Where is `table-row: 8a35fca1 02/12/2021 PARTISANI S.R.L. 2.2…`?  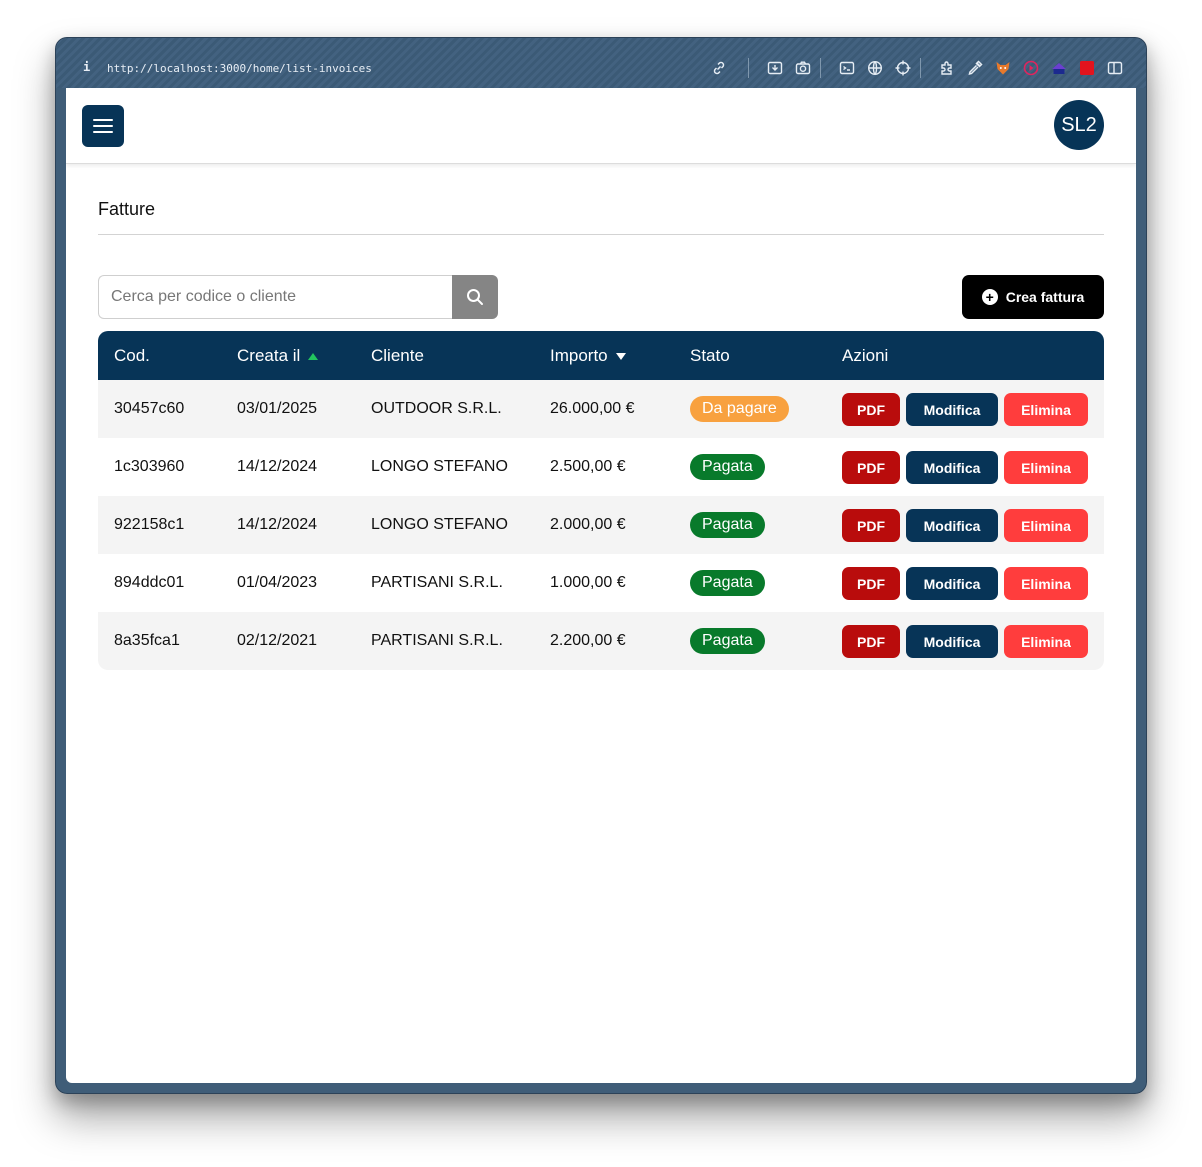 table-row: 8a35fca1 02/12/2021 PARTISANI S.R.L. 2.2… is located at coordinates (601, 641).